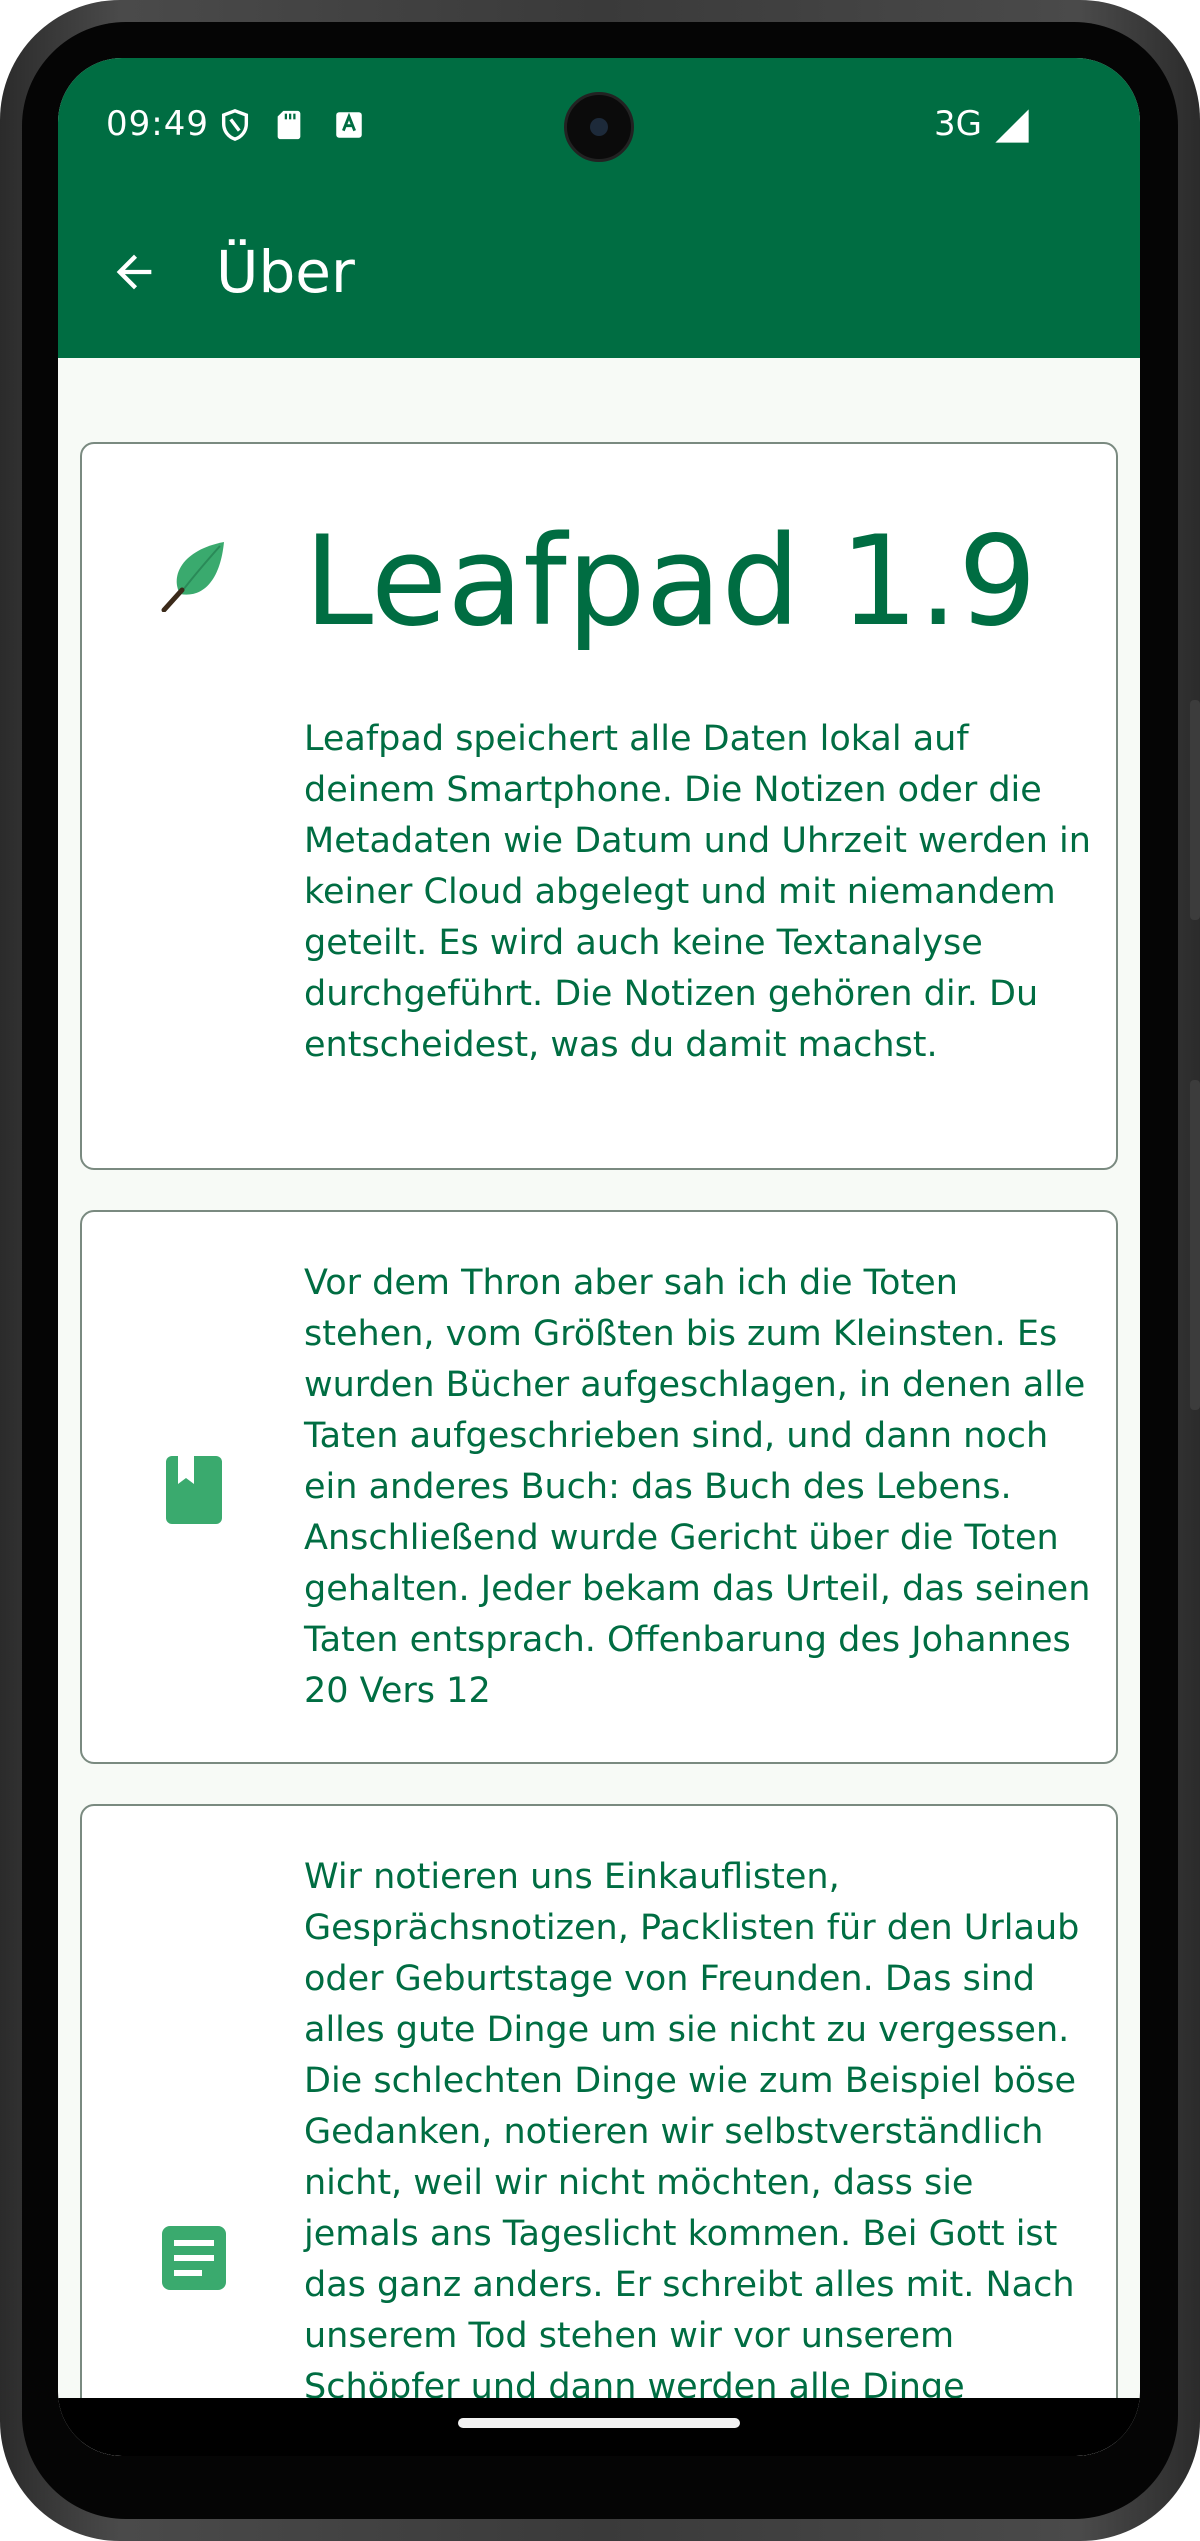  Describe the element at coordinates (1012, 126) in the screenshot. I see `signal-icon` at that location.